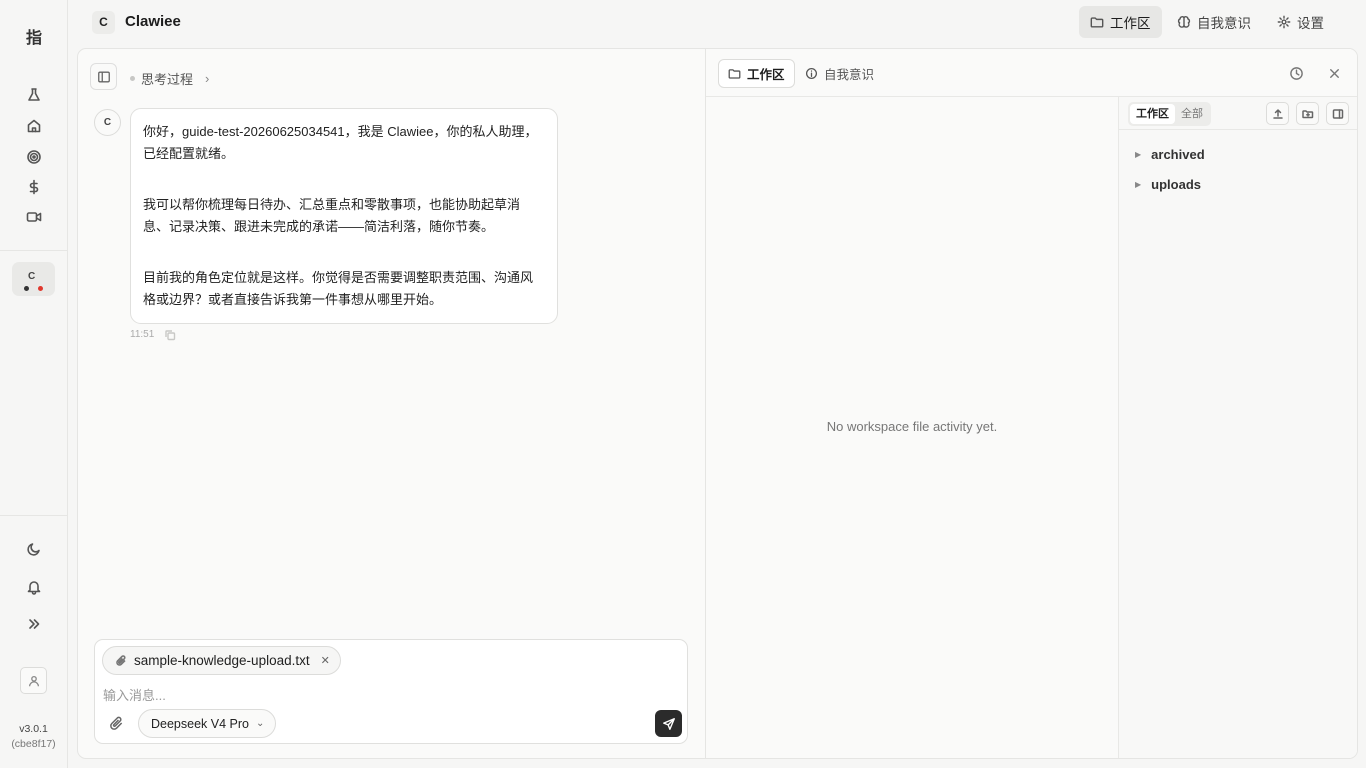  Describe the element at coordinates (103, 22) in the screenshot. I see `brand-badge: C` at that location.